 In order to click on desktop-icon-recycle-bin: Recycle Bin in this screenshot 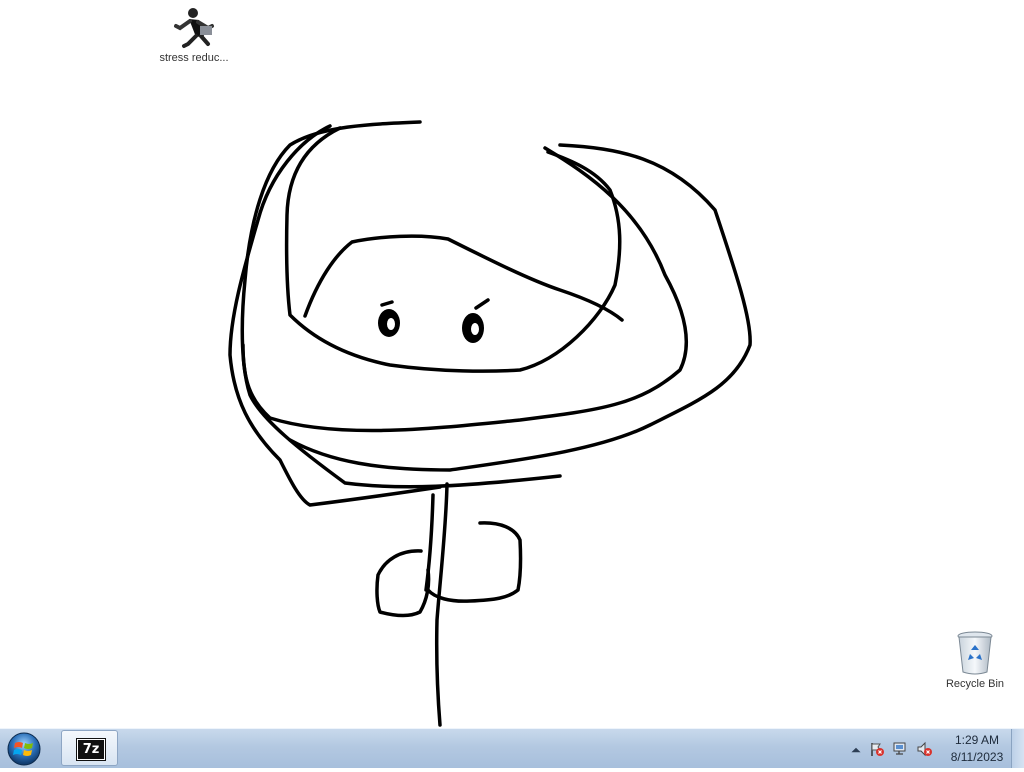, I will do `click(975, 660)`.